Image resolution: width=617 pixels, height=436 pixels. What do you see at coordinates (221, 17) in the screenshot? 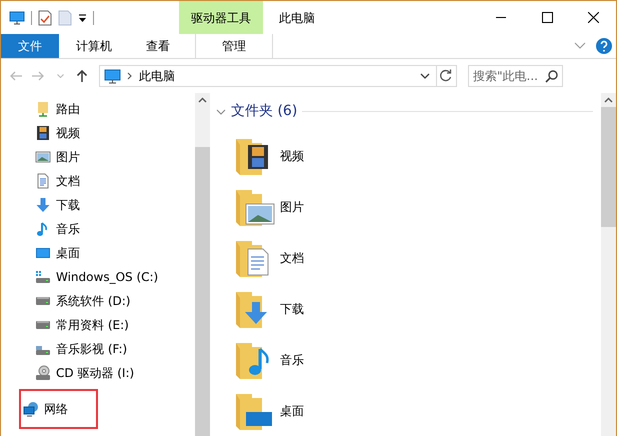
I see `context-tab-group-label: 驱动器工具` at bounding box center [221, 17].